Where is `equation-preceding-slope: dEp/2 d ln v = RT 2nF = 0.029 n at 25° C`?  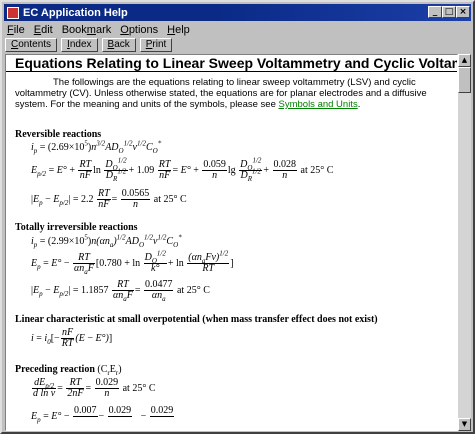 equation-preceding-slope: dEp/2 d ln v = RT 2nF = 0.029 n at 25° C is located at coordinates (94, 388).